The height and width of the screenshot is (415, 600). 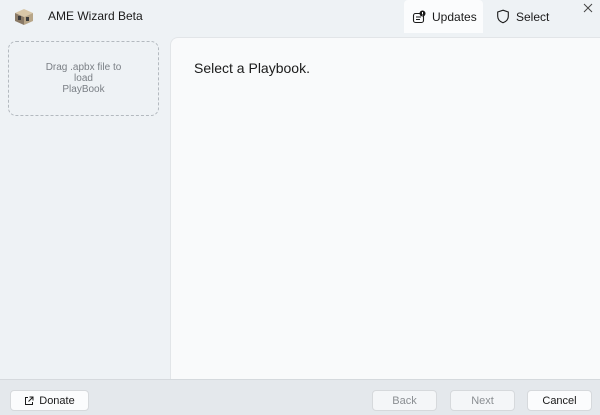 I want to click on dropzone-text-line1: Drag .apbx file to, so click(x=83, y=67).